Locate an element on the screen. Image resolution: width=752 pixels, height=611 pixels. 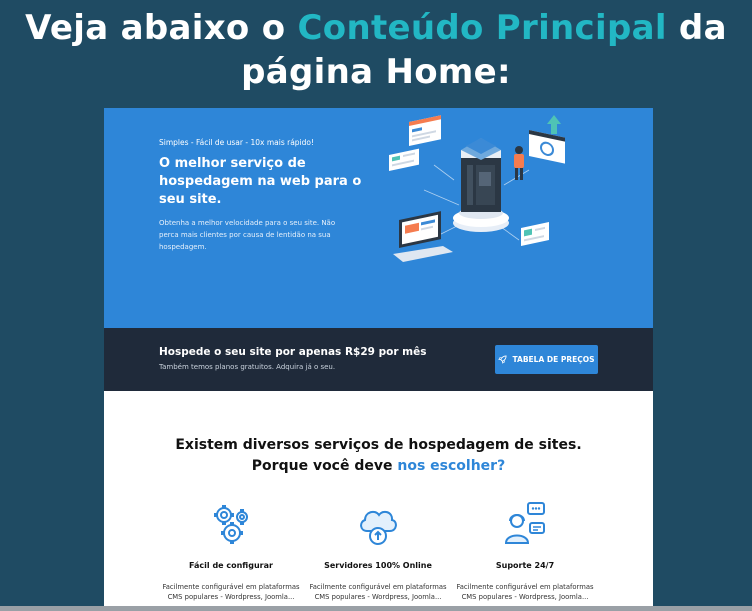
section-title-prefix: Porque você deve is located at coordinates (324, 466).